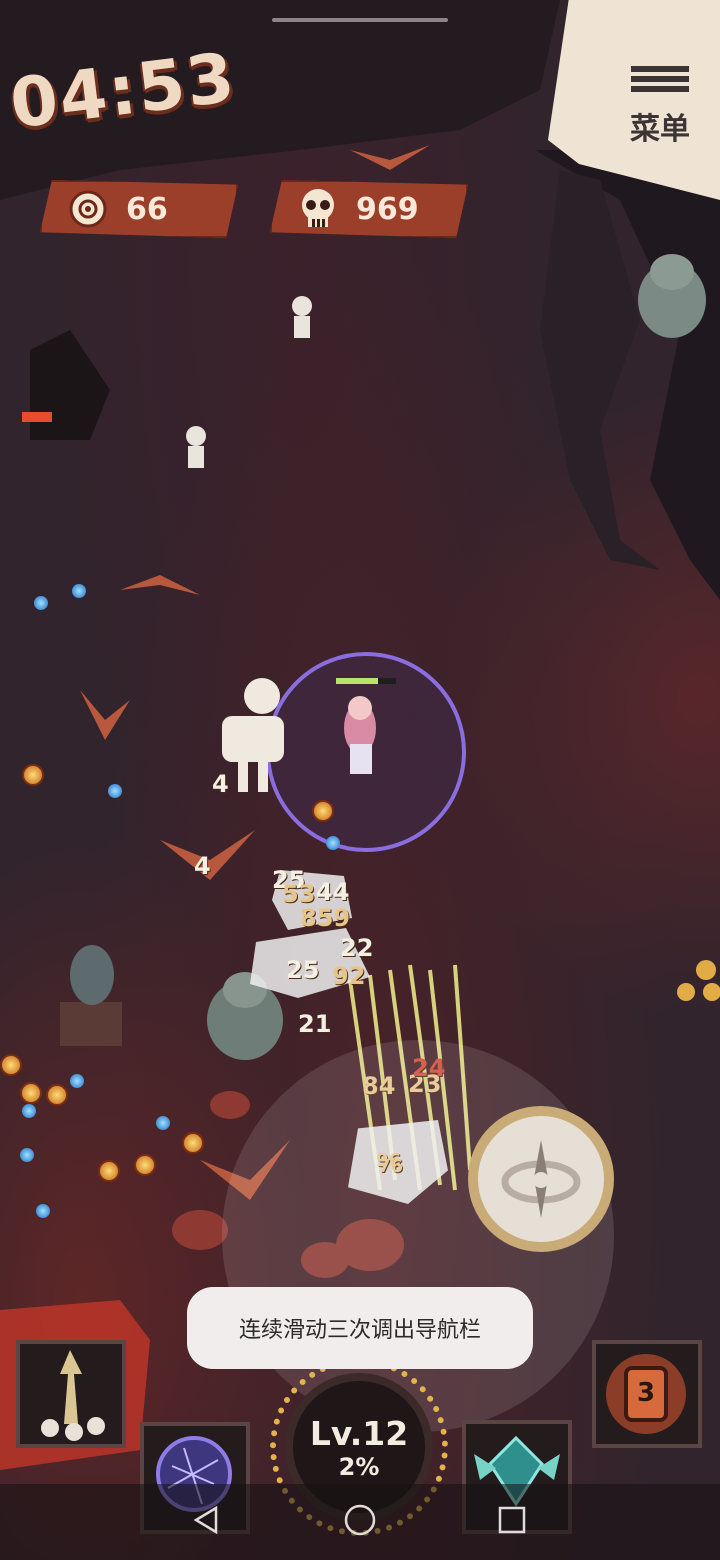  Describe the element at coordinates (360, 1328) in the screenshot. I see `toast-message: 连续滑动三次调出导航栏` at that location.